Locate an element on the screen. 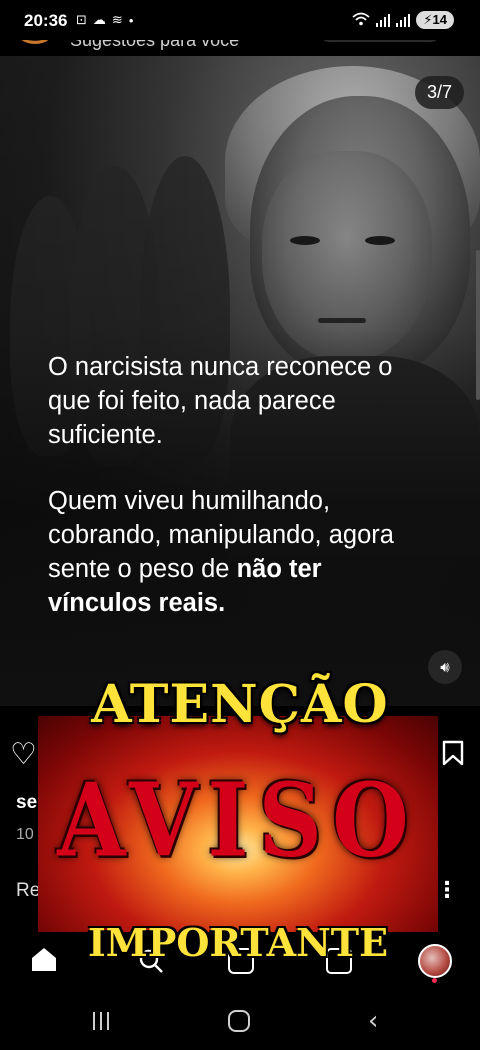 The width and height of the screenshot is (480, 1050). battery-charging-icon: ⚡14 is located at coordinates (435, 20).